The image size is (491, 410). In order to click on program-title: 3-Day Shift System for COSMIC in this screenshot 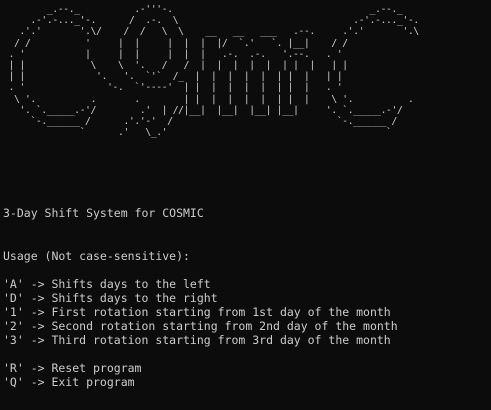, I will do `click(103, 213)`.